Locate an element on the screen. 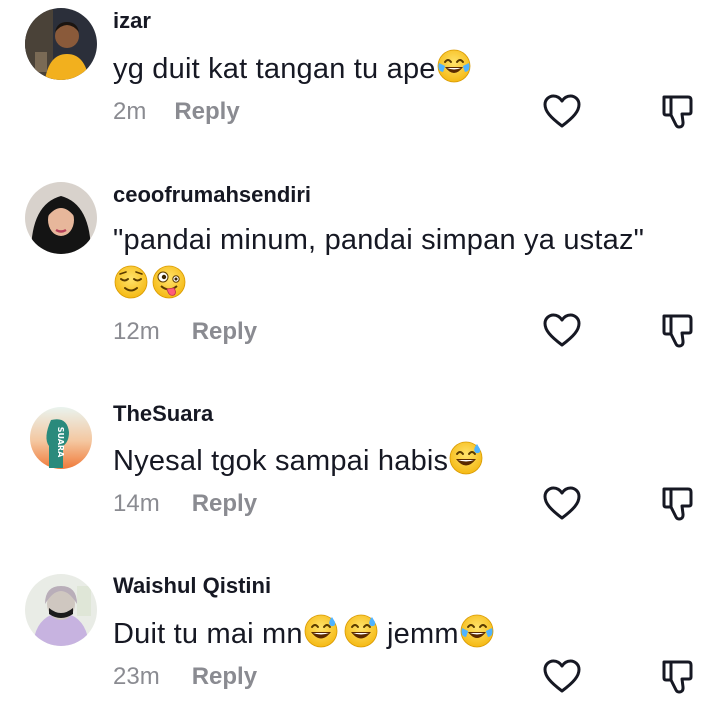 This screenshot has width=720, height=712. comment-text-content: yg duit kat tangan tu ape is located at coordinates (274, 69).